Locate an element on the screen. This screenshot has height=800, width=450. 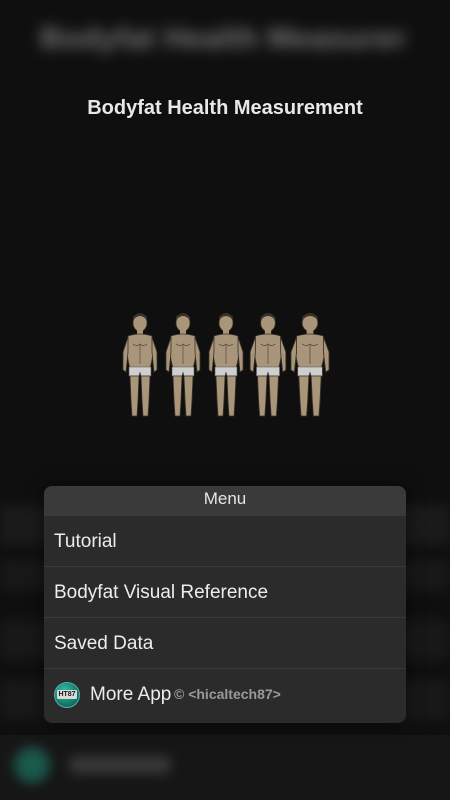
menu-title: Menu is located at coordinates (225, 501).